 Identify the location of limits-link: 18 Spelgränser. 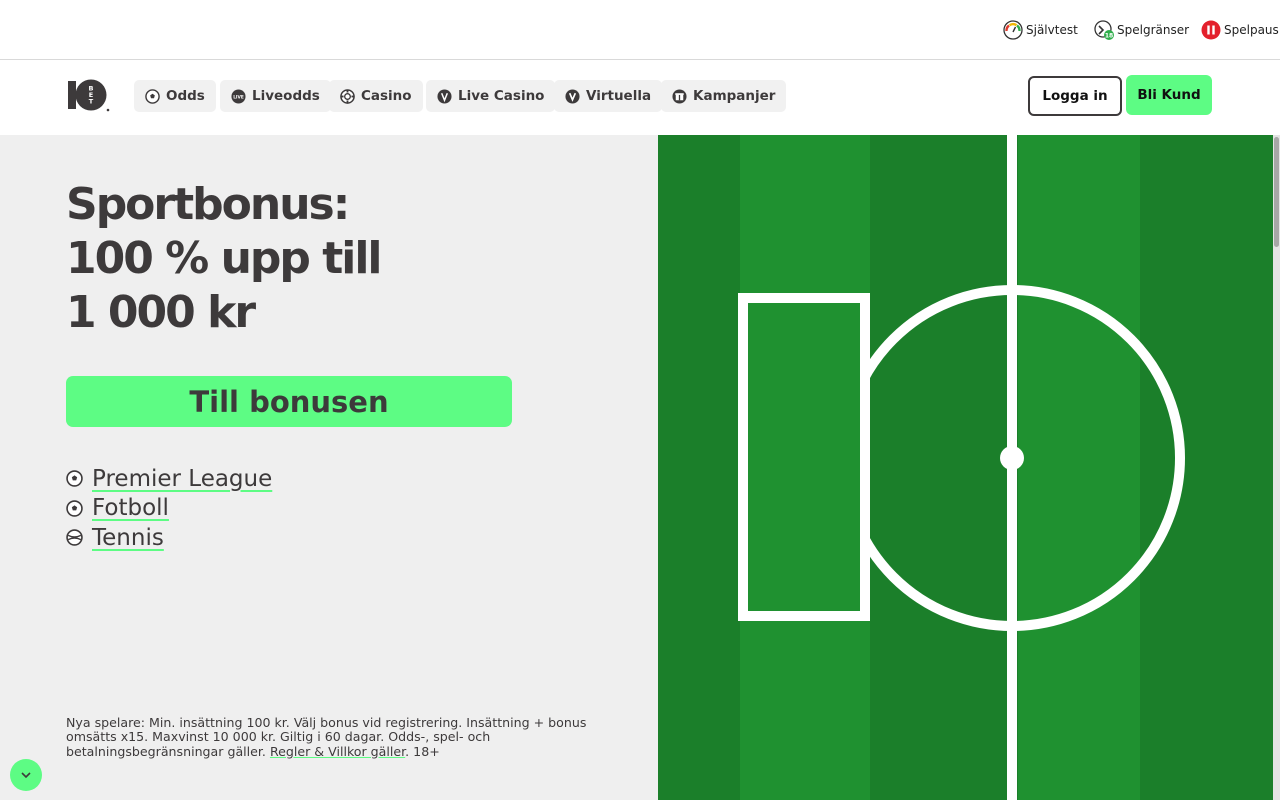
(1141, 30).